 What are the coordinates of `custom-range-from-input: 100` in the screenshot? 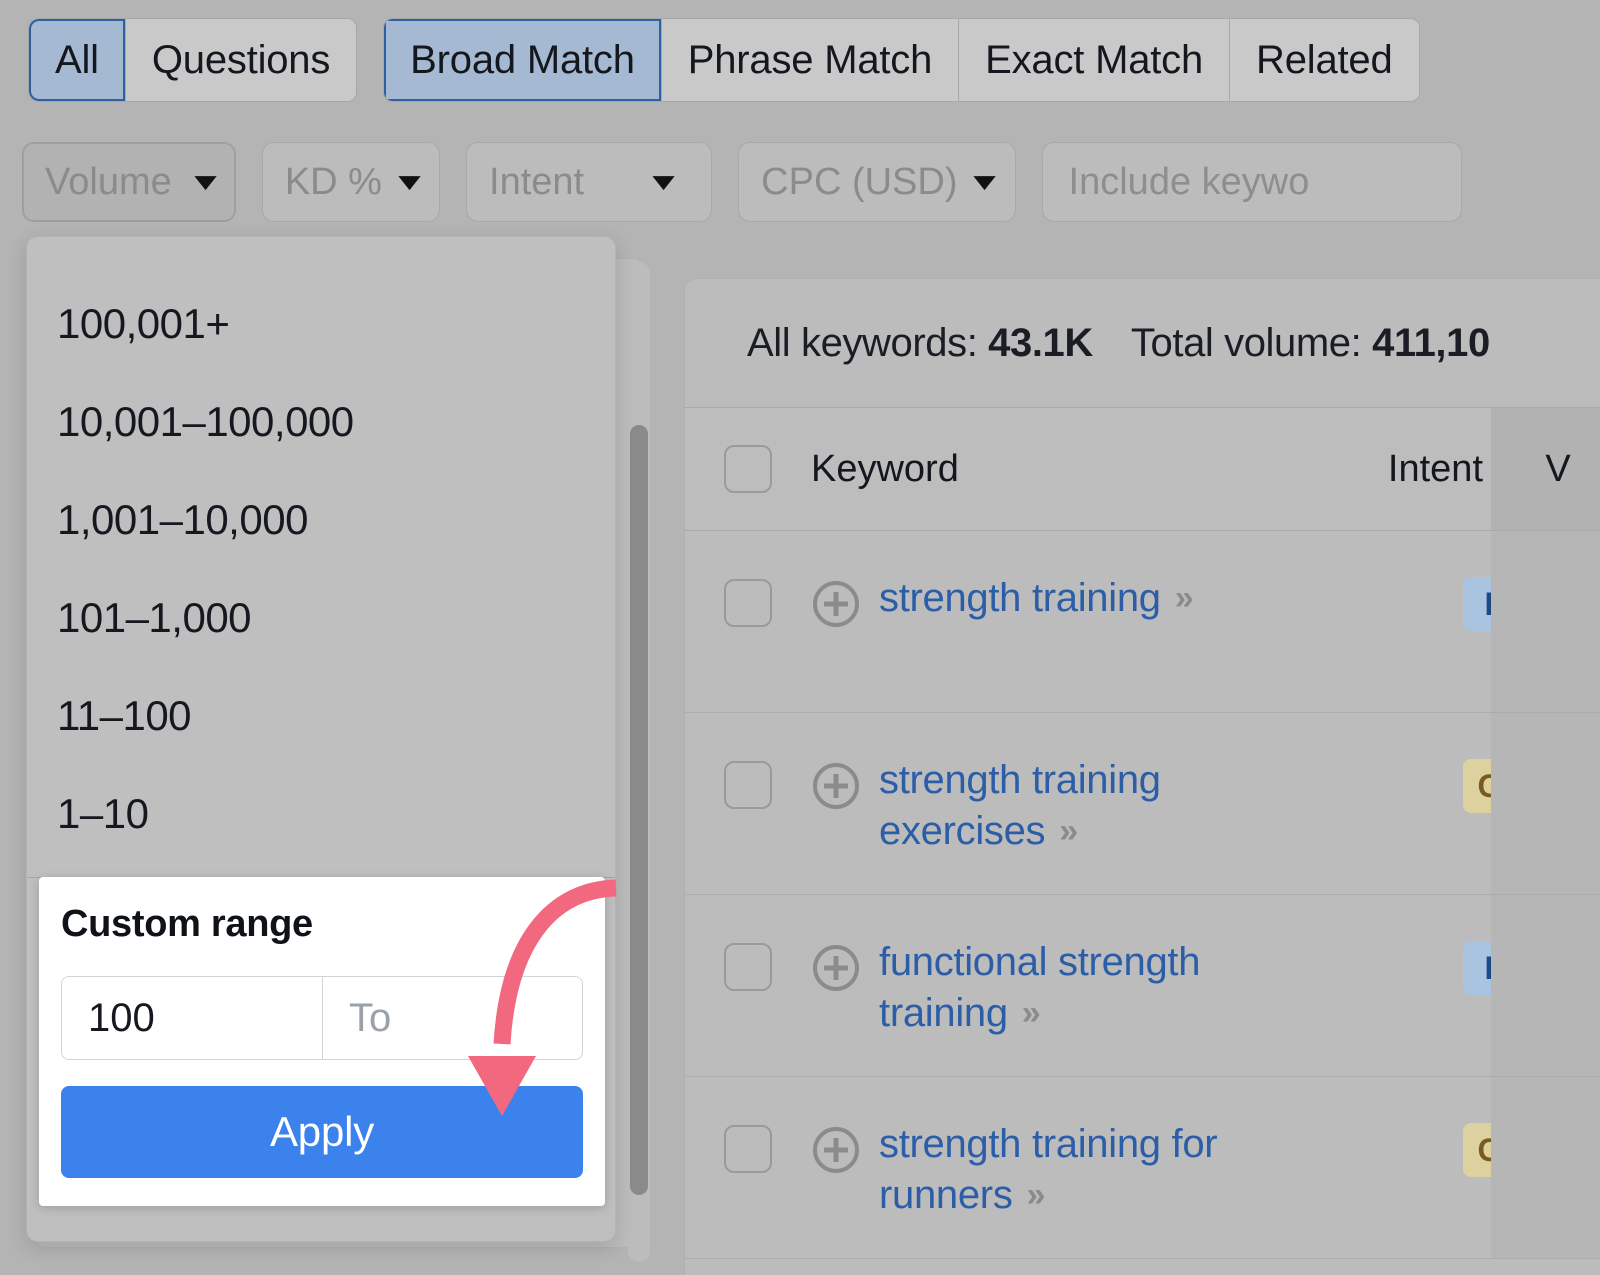 It's located at (192, 1018).